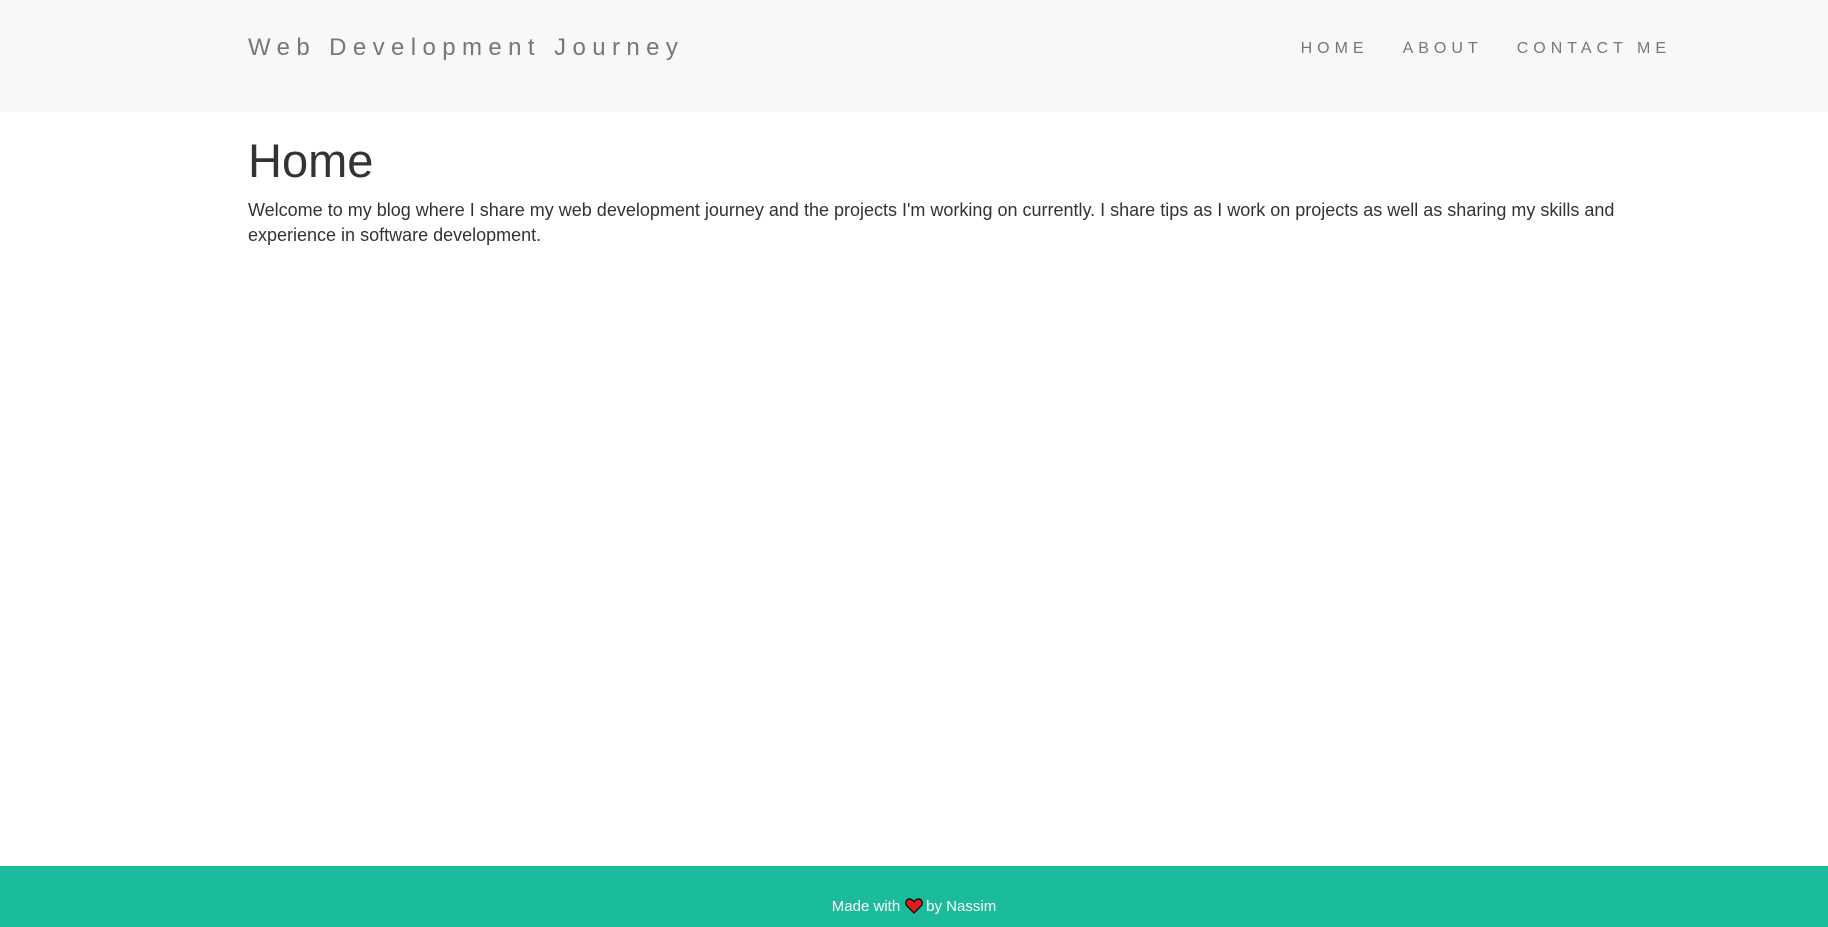 This screenshot has width=1828, height=927. I want to click on main-nav: HOME ABOUT CONTACT ME, so click(1469, 49).